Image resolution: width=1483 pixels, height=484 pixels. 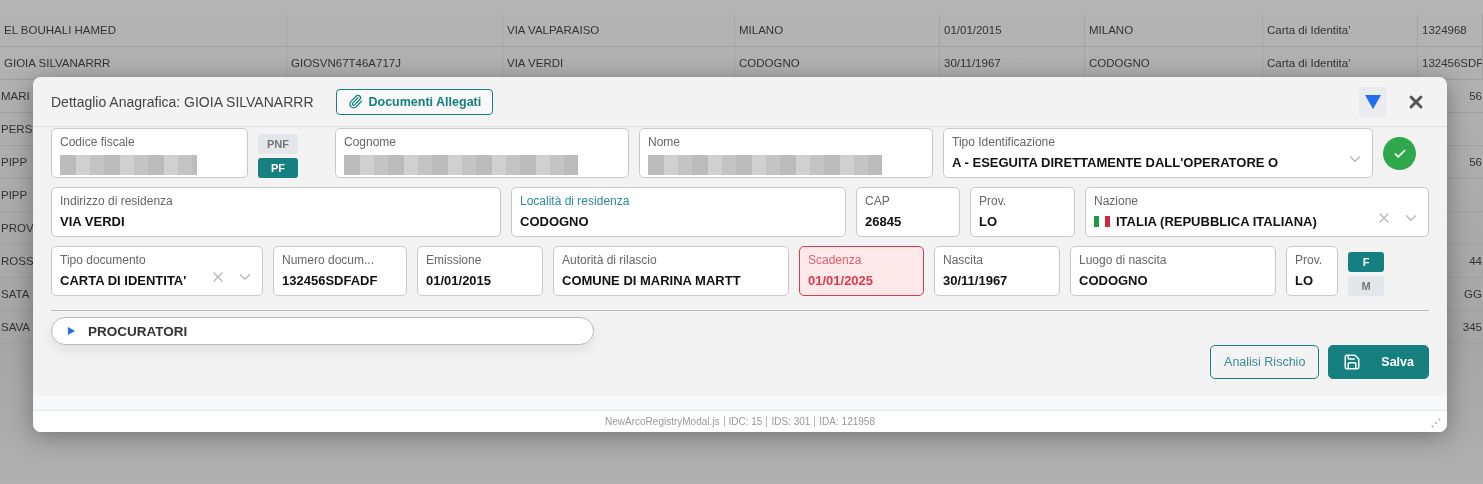 I want to click on toggle-option: F, so click(x=1366, y=262).